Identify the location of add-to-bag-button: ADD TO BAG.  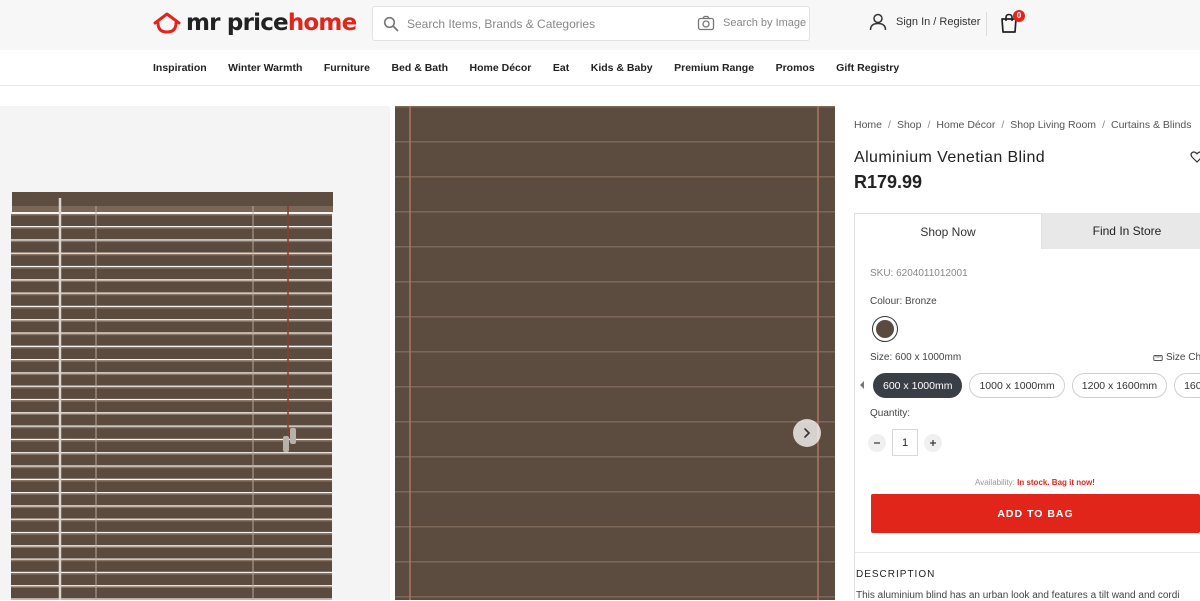
(1035, 513).